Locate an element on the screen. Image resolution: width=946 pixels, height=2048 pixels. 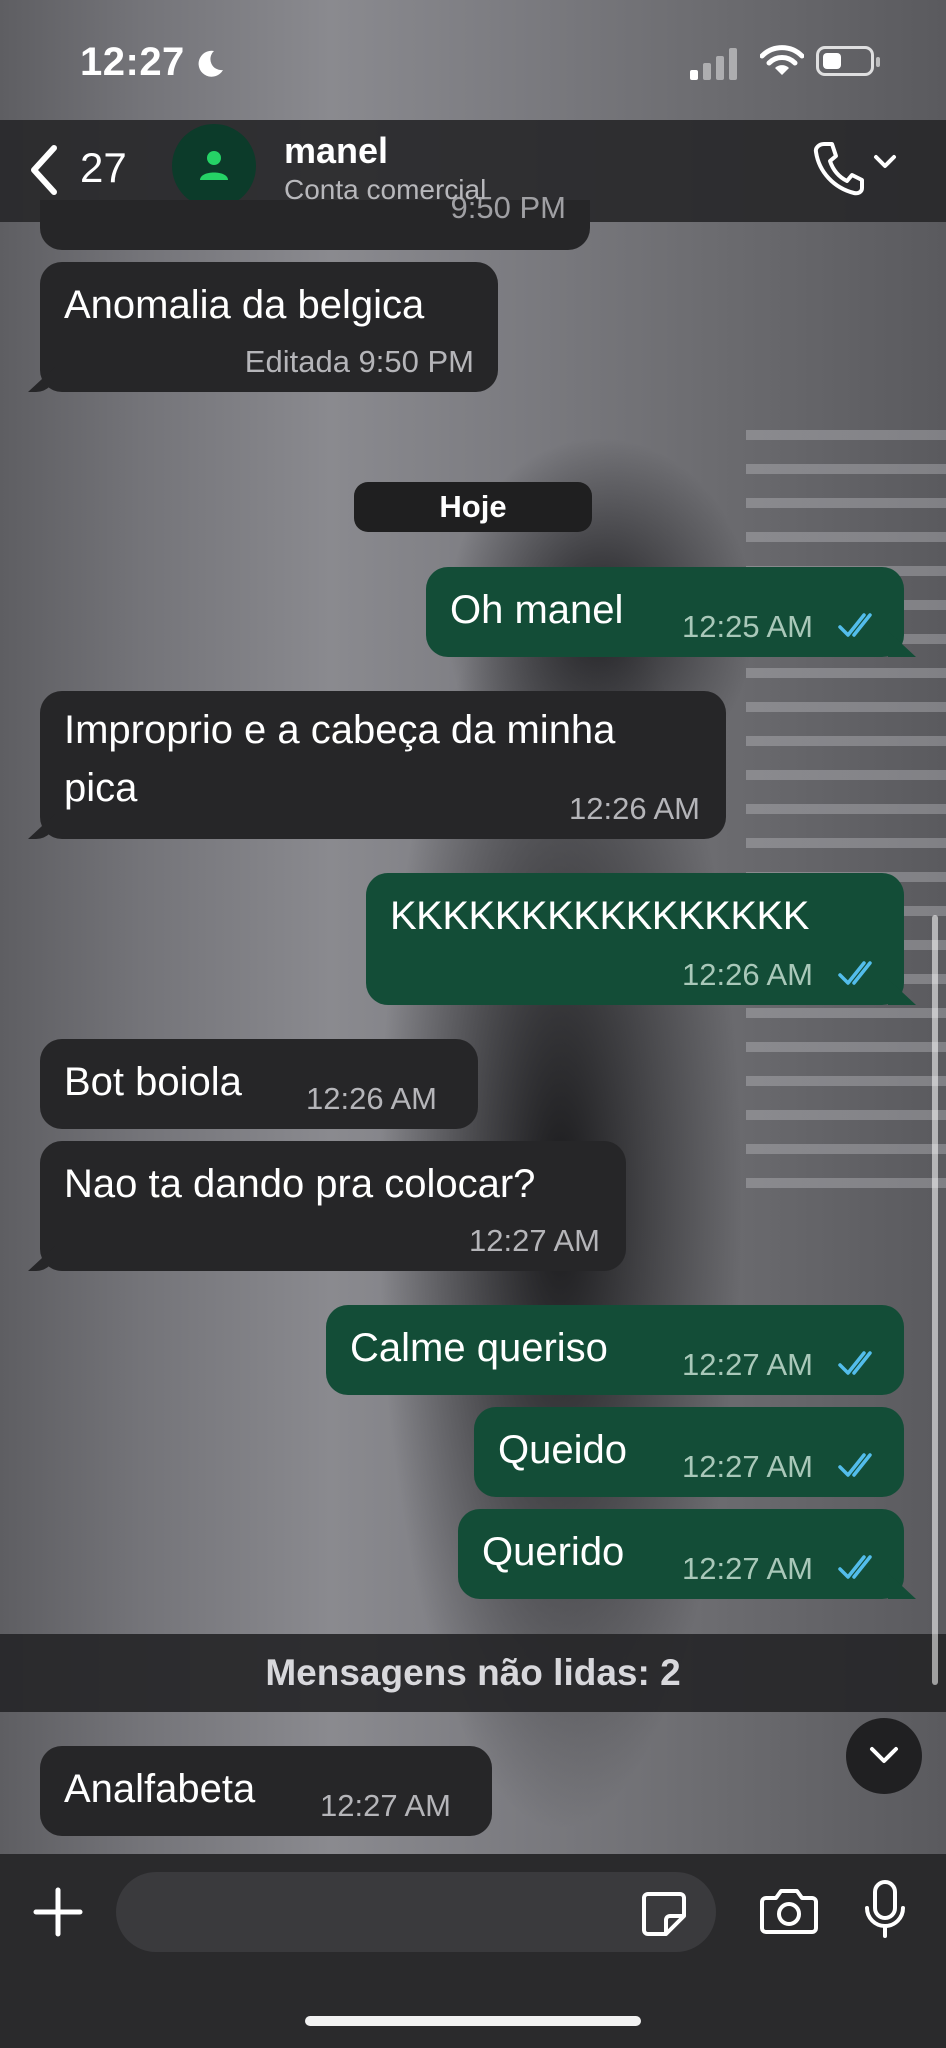
message-text: Oh manel is located at coordinates (537, 610).